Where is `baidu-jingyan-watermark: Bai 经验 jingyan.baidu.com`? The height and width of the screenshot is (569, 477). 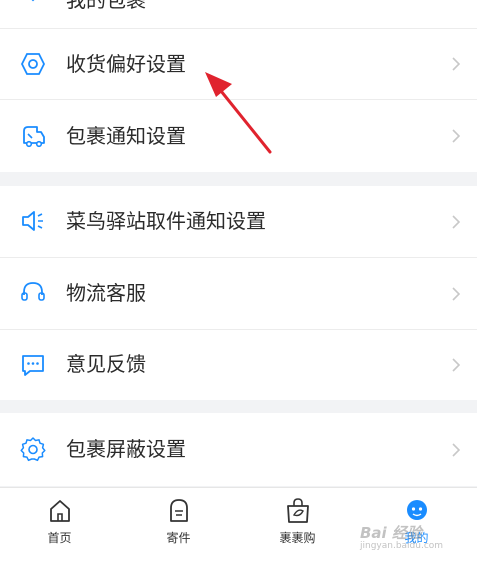 baidu-jingyan-watermark: Bai 经验 jingyan.baidu.com is located at coordinates (416, 540).